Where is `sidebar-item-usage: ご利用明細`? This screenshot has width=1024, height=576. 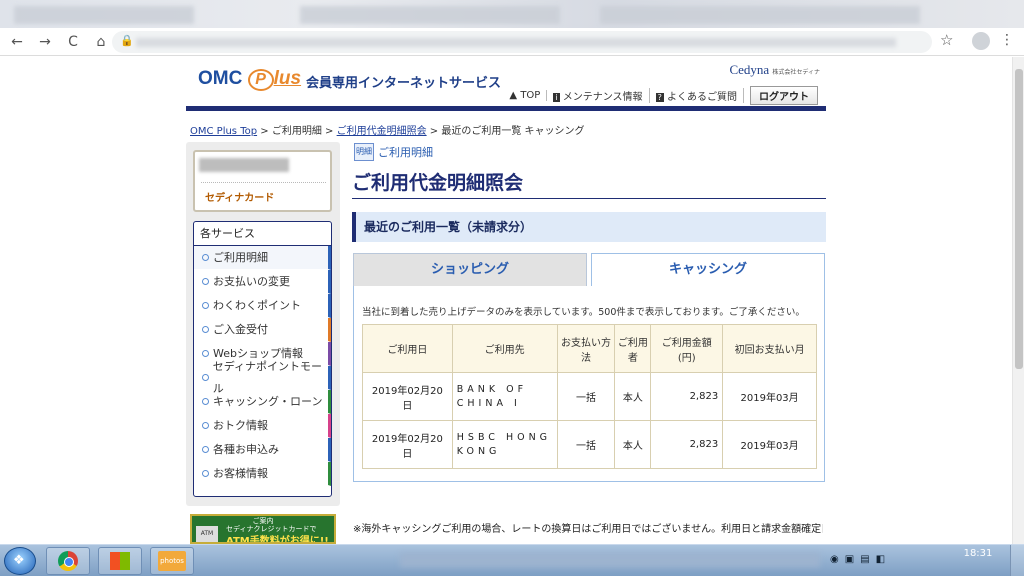 sidebar-item-usage: ご利用明細 is located at coordinates (262, 258).